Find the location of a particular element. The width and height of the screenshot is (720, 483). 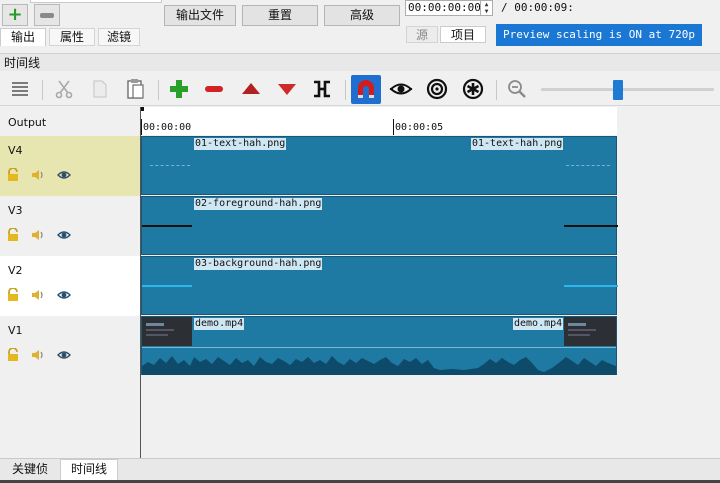

zoom-slider-handle is located at coordinates (618, 90).